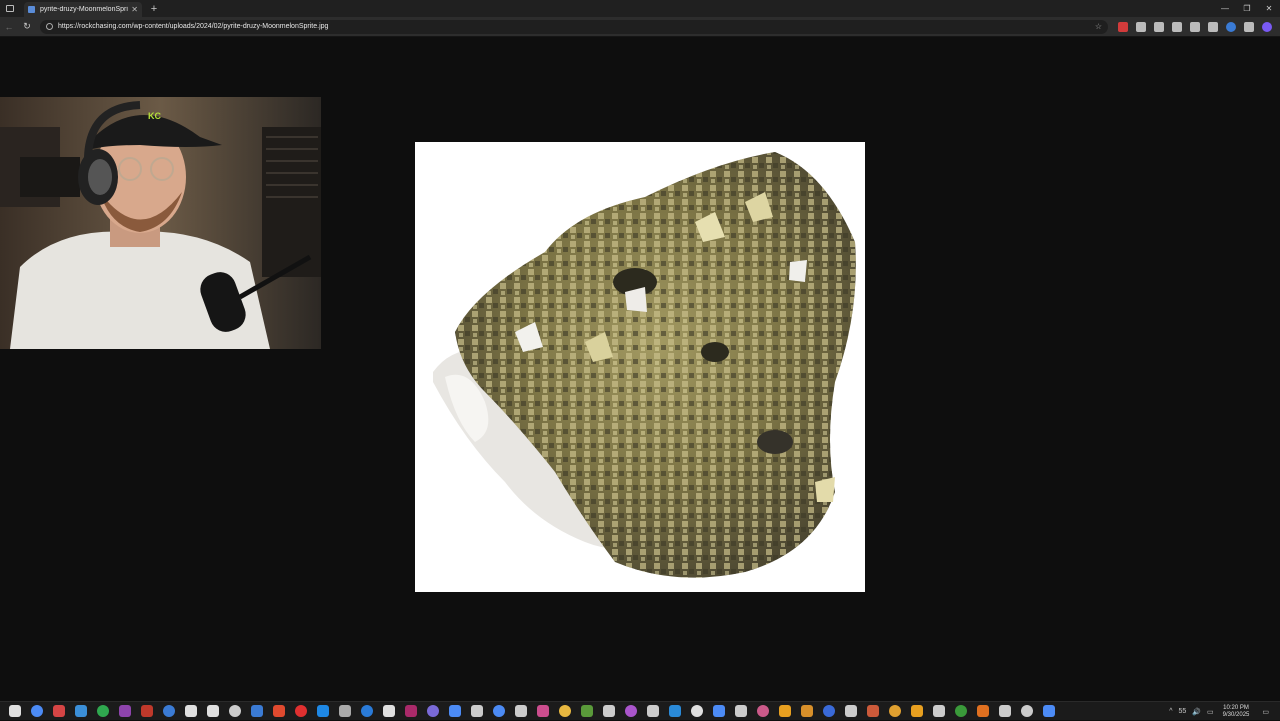 The height and width of the screenshot is (721, 1280). Describe the element at coordinates (1267, 26) in the screenshot. I see `copilot-icon` at that location.